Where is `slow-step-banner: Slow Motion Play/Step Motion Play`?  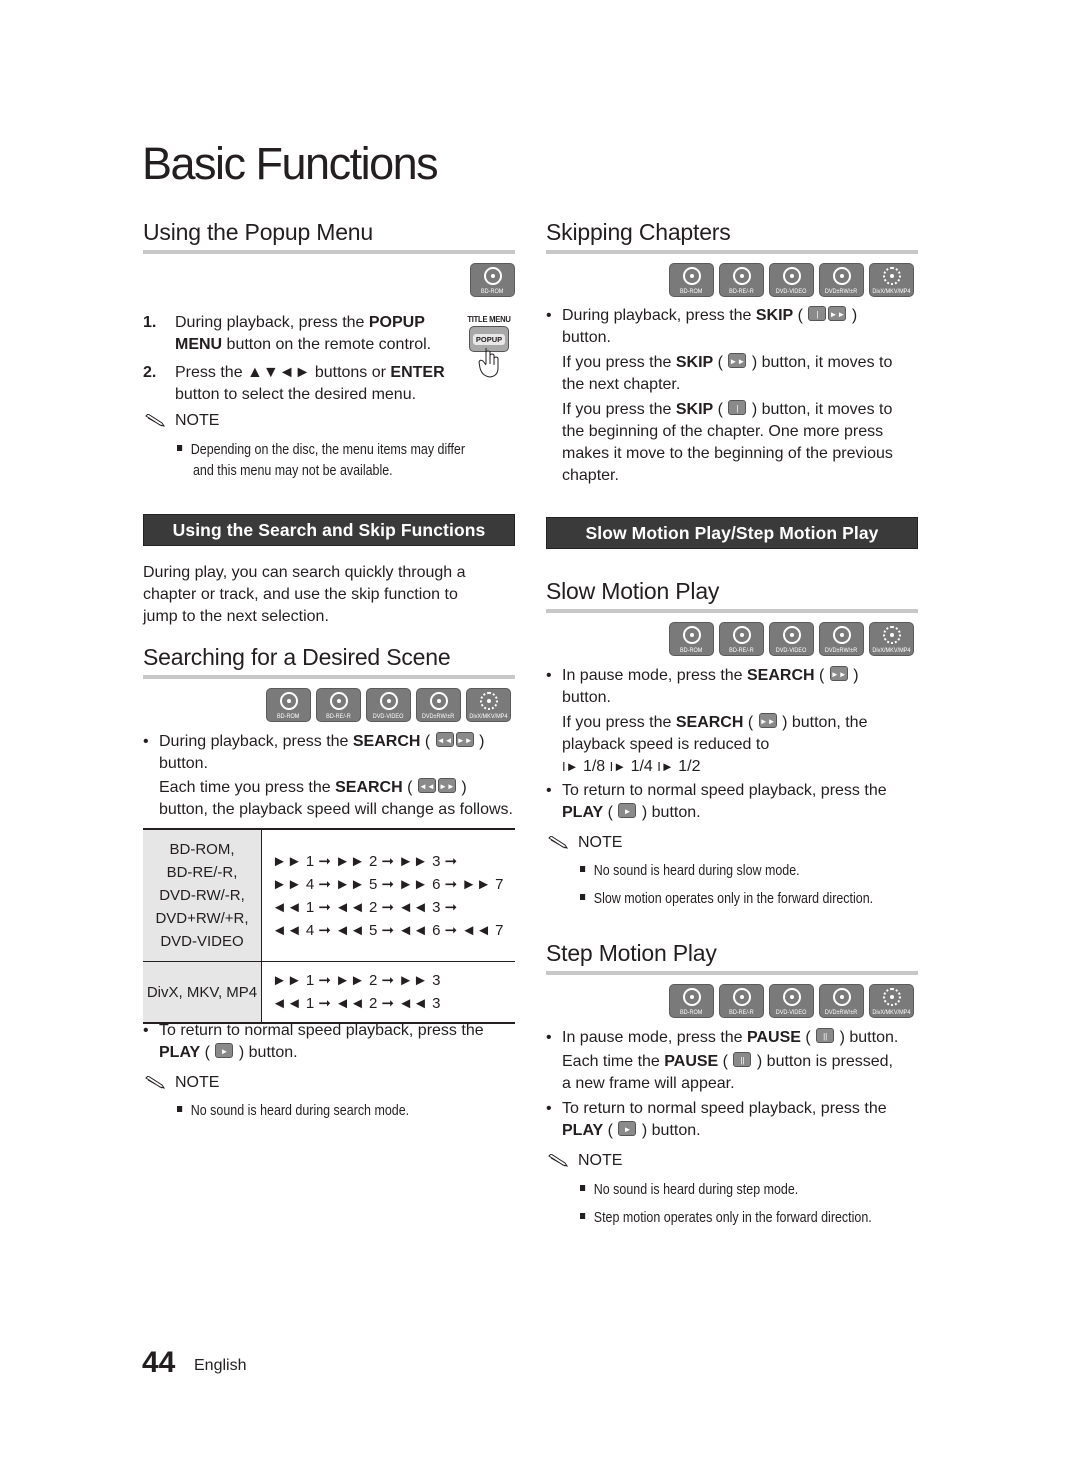
slow-step-banner: Slow Motion Play/Step Motion Play is located at coordinates (732, 533).